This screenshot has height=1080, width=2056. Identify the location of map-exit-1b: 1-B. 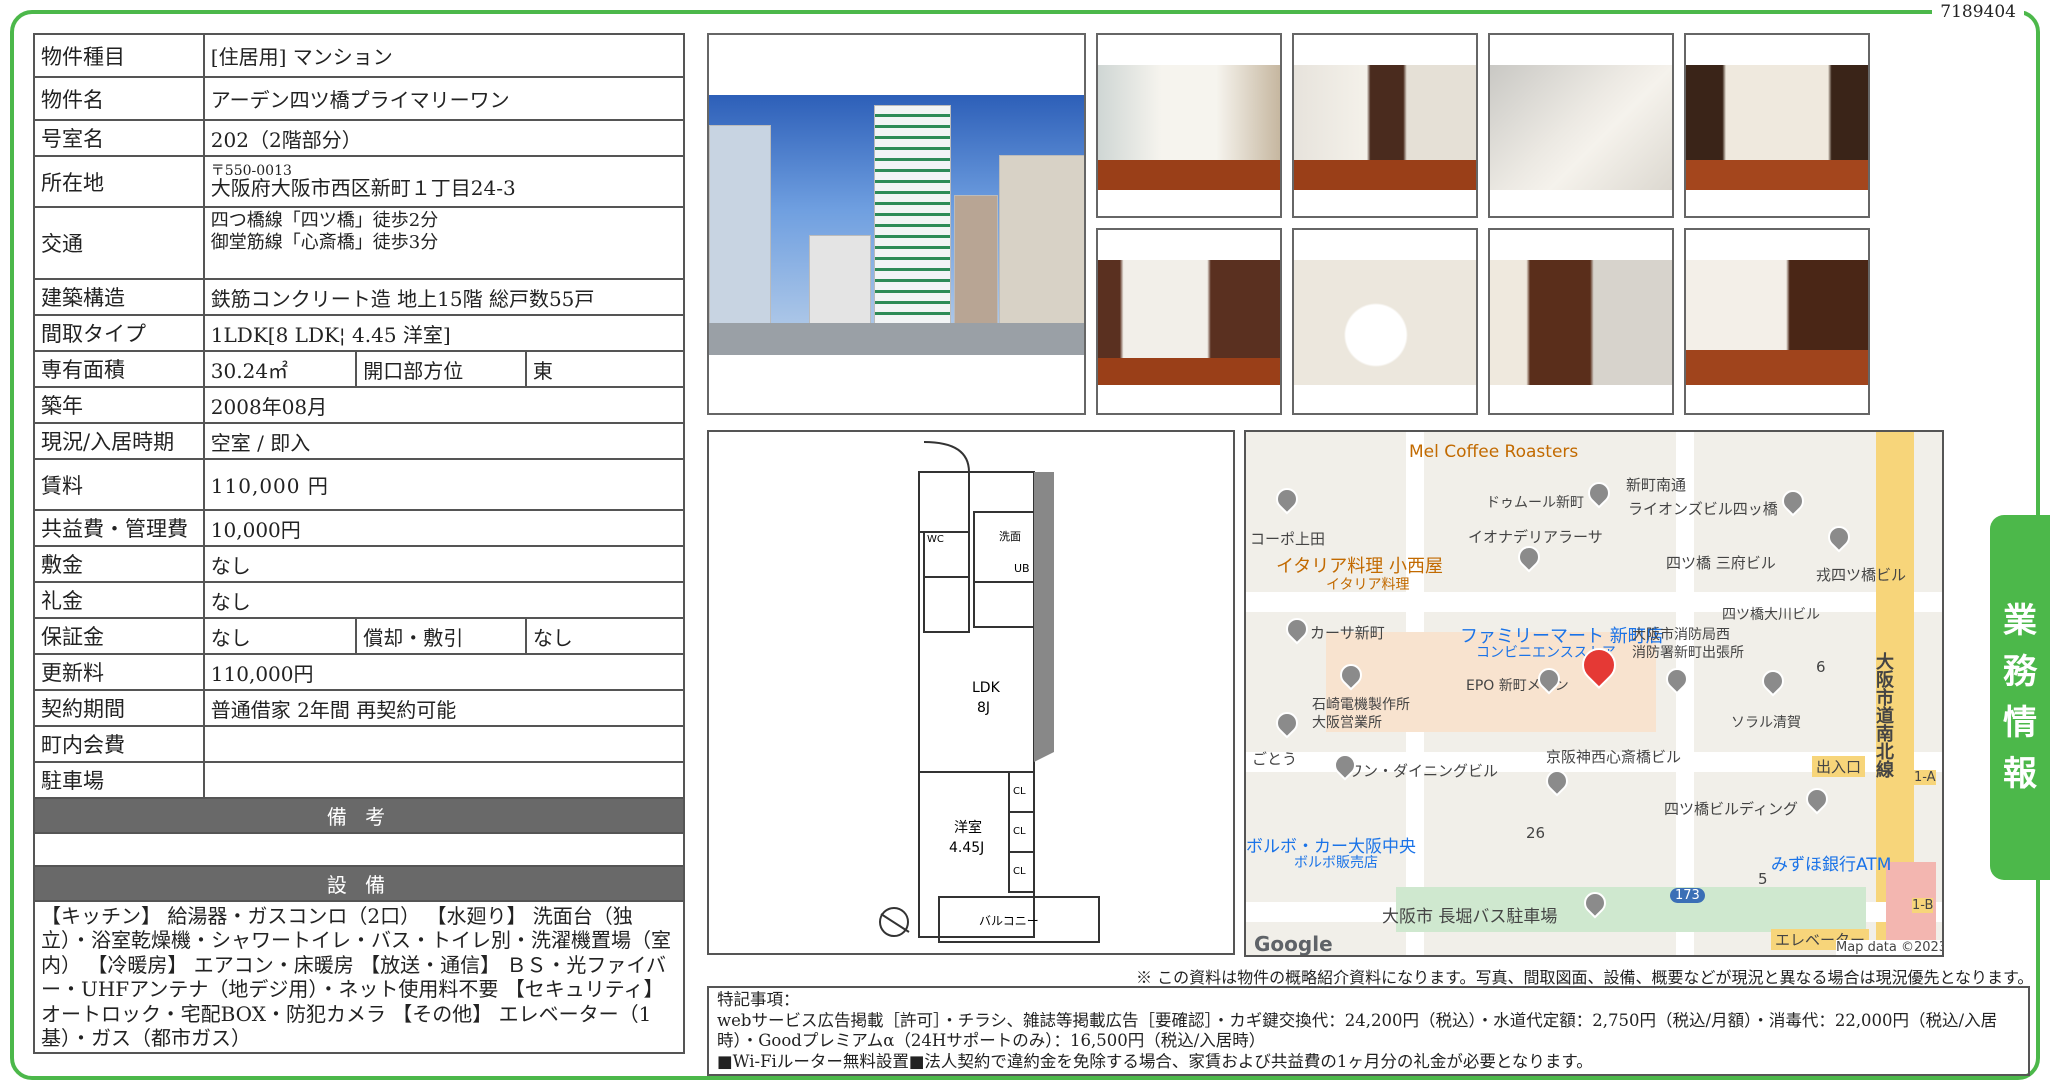
(1923, 905).